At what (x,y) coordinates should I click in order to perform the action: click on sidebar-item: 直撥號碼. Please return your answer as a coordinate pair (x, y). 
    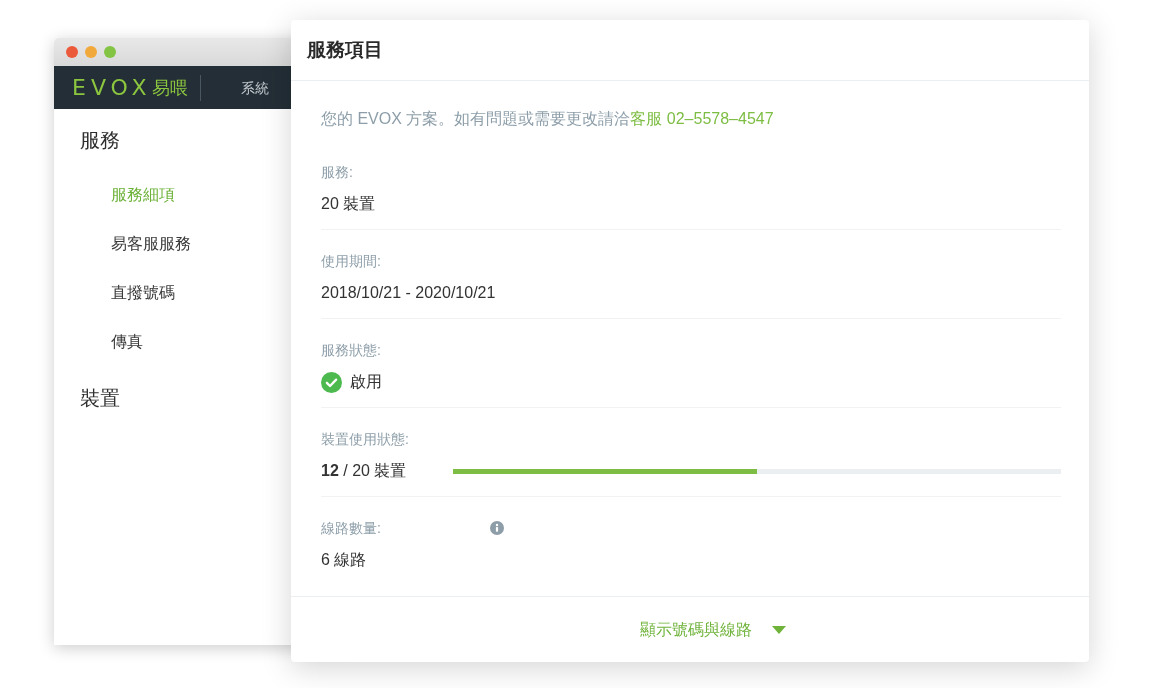
    Looking at the image, I should click on (143, 293).